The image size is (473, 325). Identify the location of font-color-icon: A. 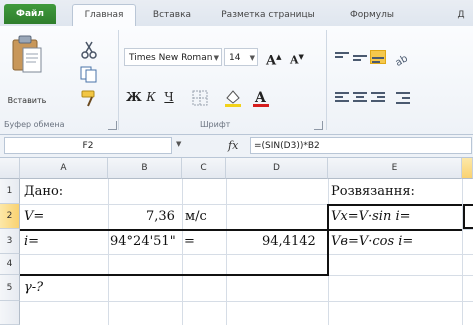
(261, 98).